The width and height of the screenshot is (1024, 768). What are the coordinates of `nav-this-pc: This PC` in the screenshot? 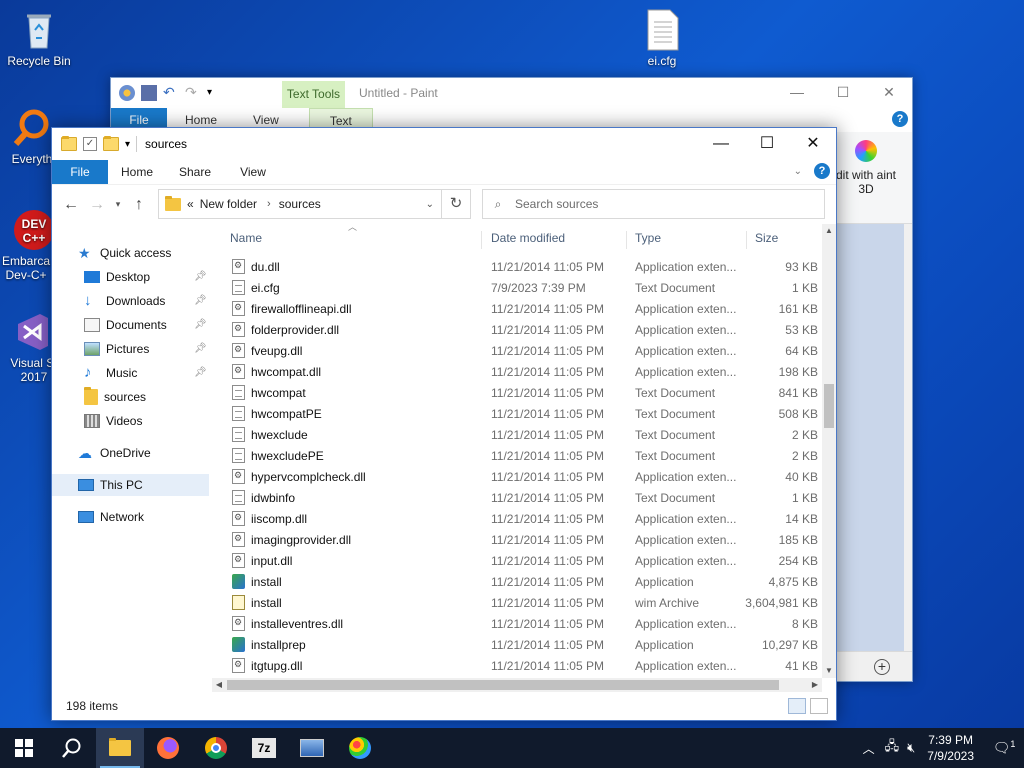 It's located at (130, 485).